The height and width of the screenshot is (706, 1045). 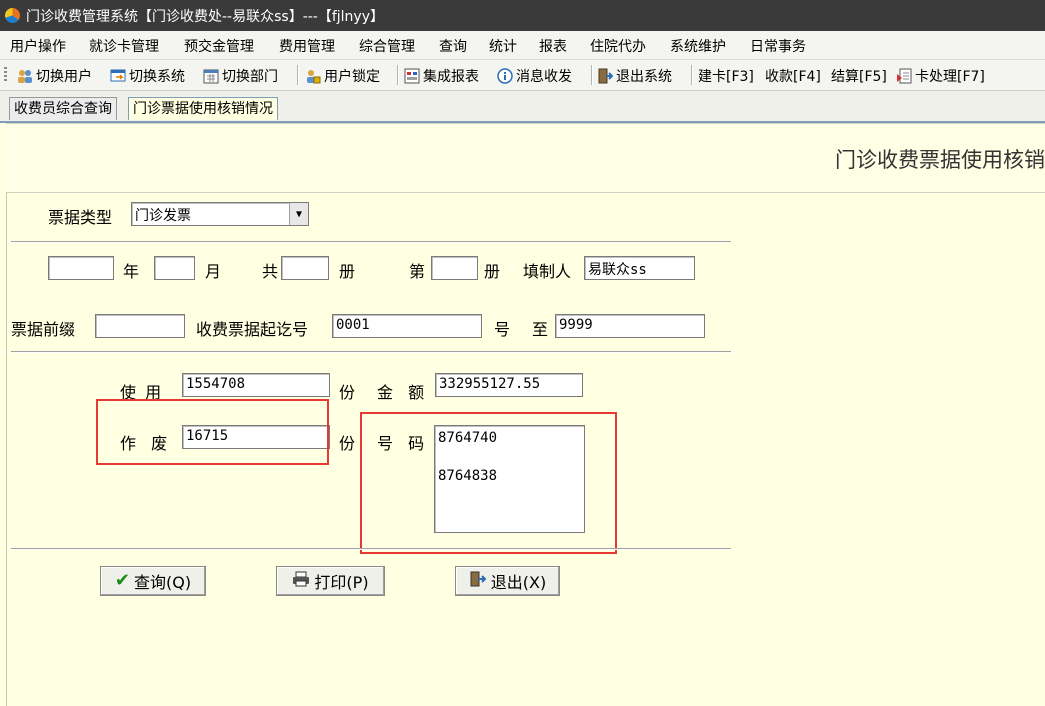 I want to click on fen-label-2: 份, so click(x=347, y=443).